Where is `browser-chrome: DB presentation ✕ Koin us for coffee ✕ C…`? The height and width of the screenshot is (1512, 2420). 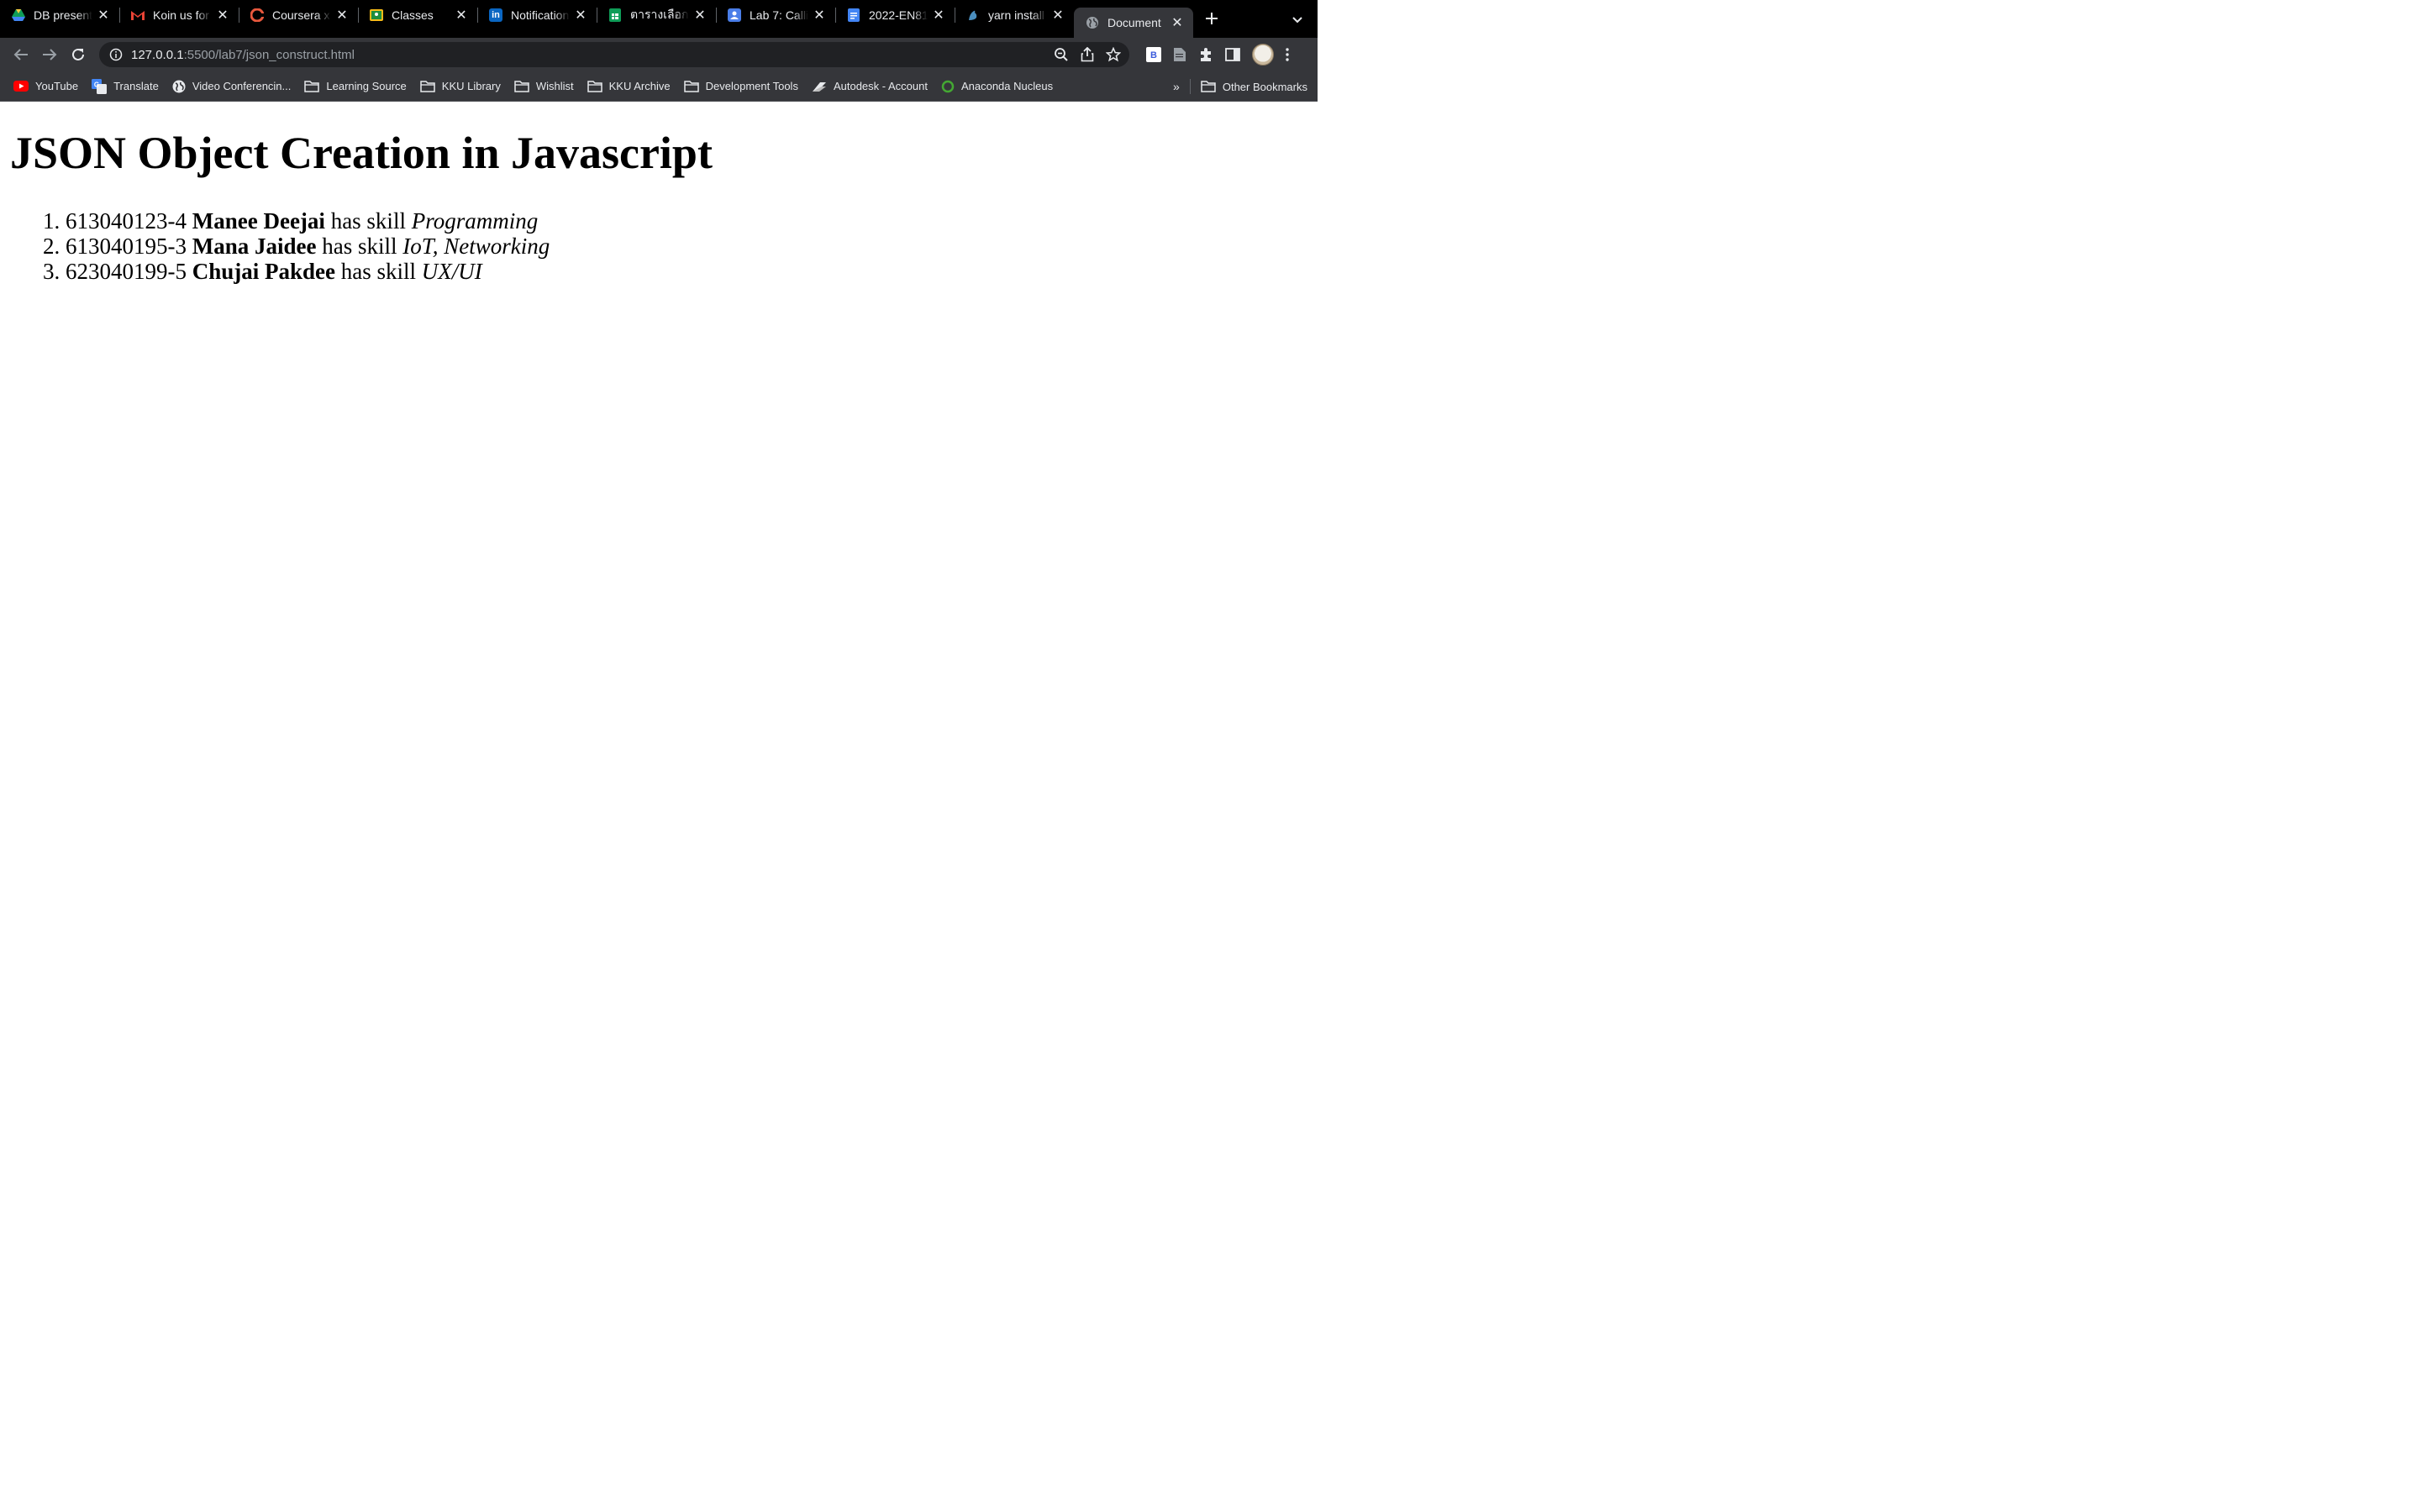
browser-chrome: DB presentation ✕ Koin us for coffee ✕ C… is located at coordinates (659, 51).